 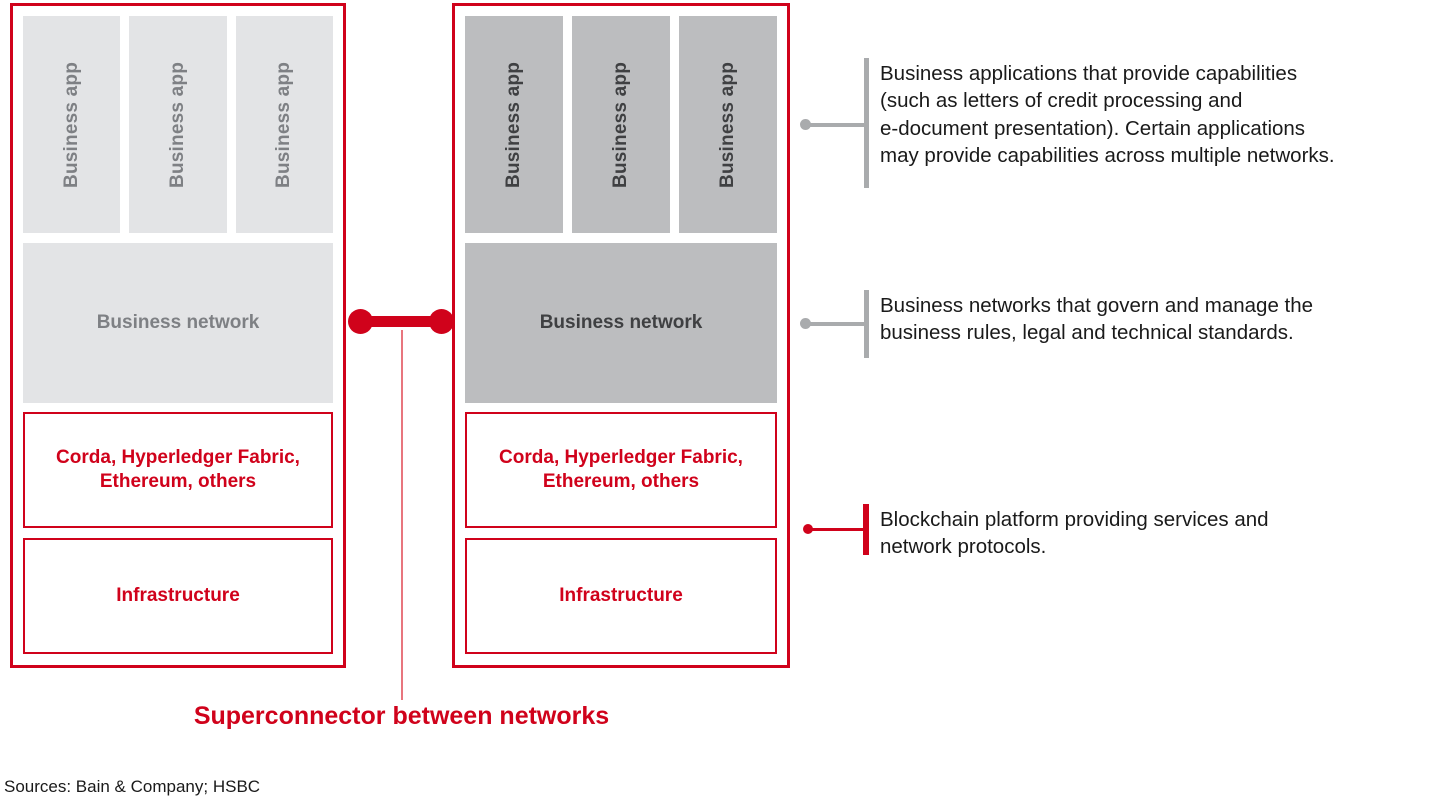 What do you see at coordinates (360, 321) in the screenshot?
I see `superconnector-dot-left-icon` at bounding box center [360, 321].